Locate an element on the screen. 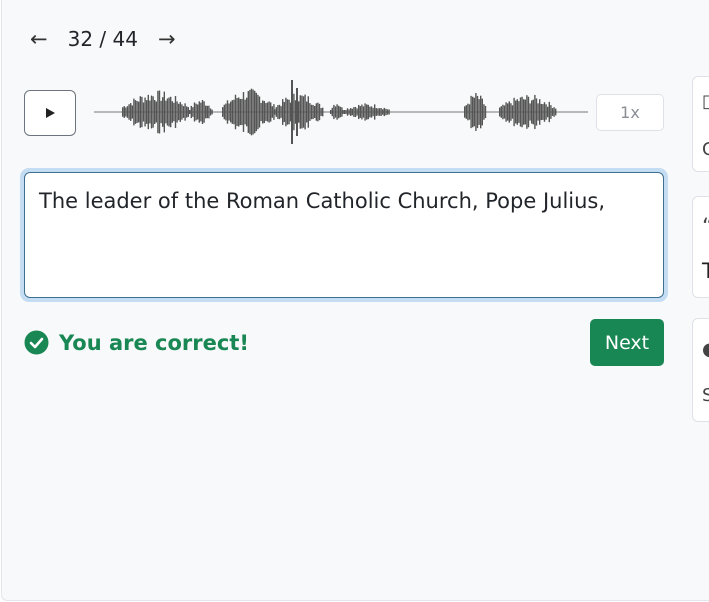 This screenshot has width=709, height=602. edit-square-icon: □ is located at coordinates (705, 101).